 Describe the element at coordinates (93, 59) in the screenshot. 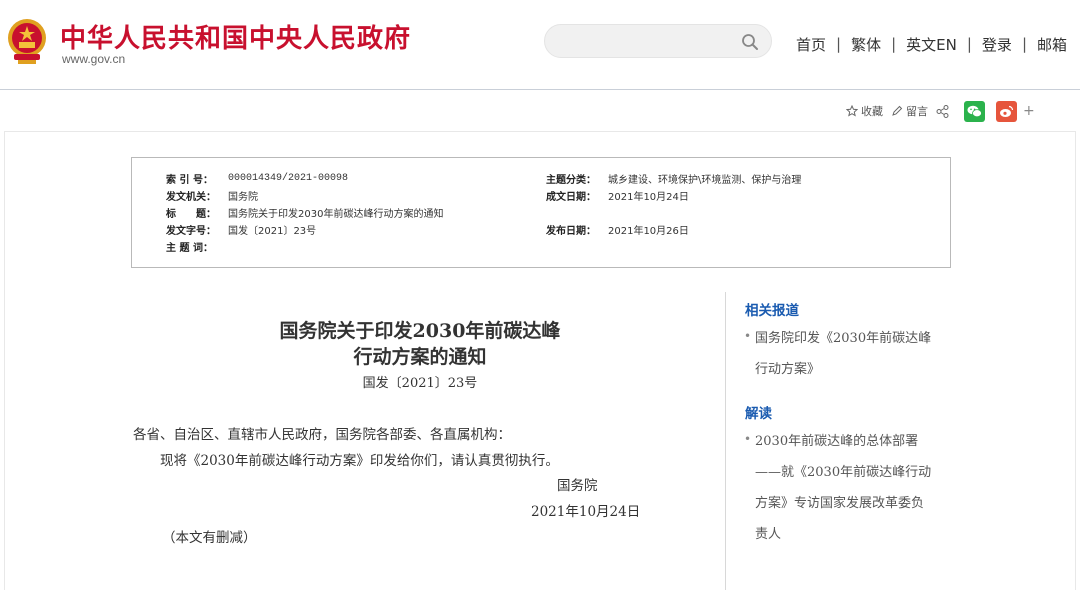

I see `site-url: www.gov.cn` at that location.